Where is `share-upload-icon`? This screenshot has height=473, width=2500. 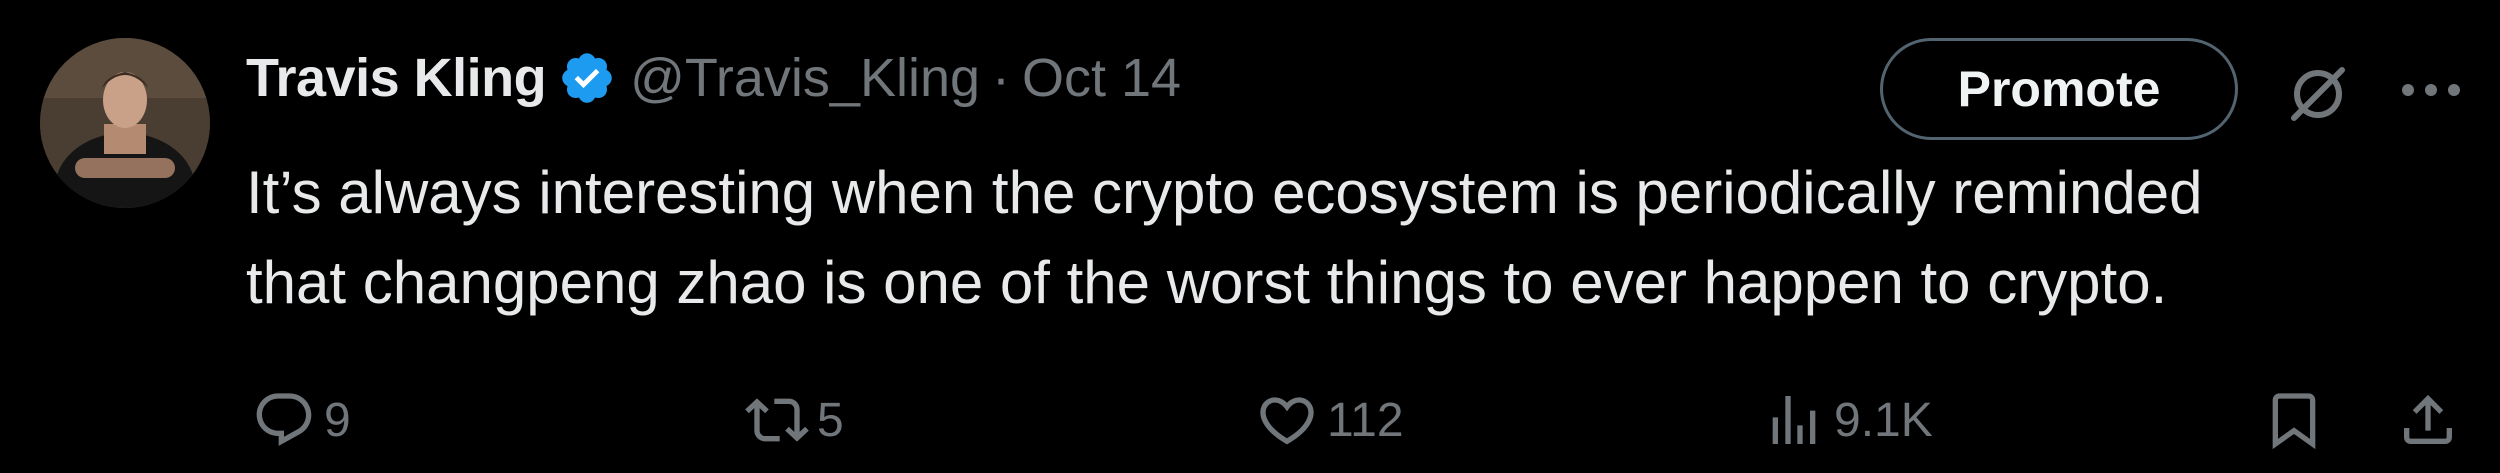
share-upload-icon is located at coordinates (2428, 419).